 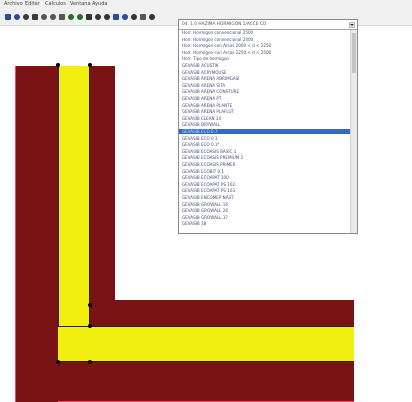 I want to click on dropdown-option: GEVASIB GROWALL 37, so click(x=264, y=217).